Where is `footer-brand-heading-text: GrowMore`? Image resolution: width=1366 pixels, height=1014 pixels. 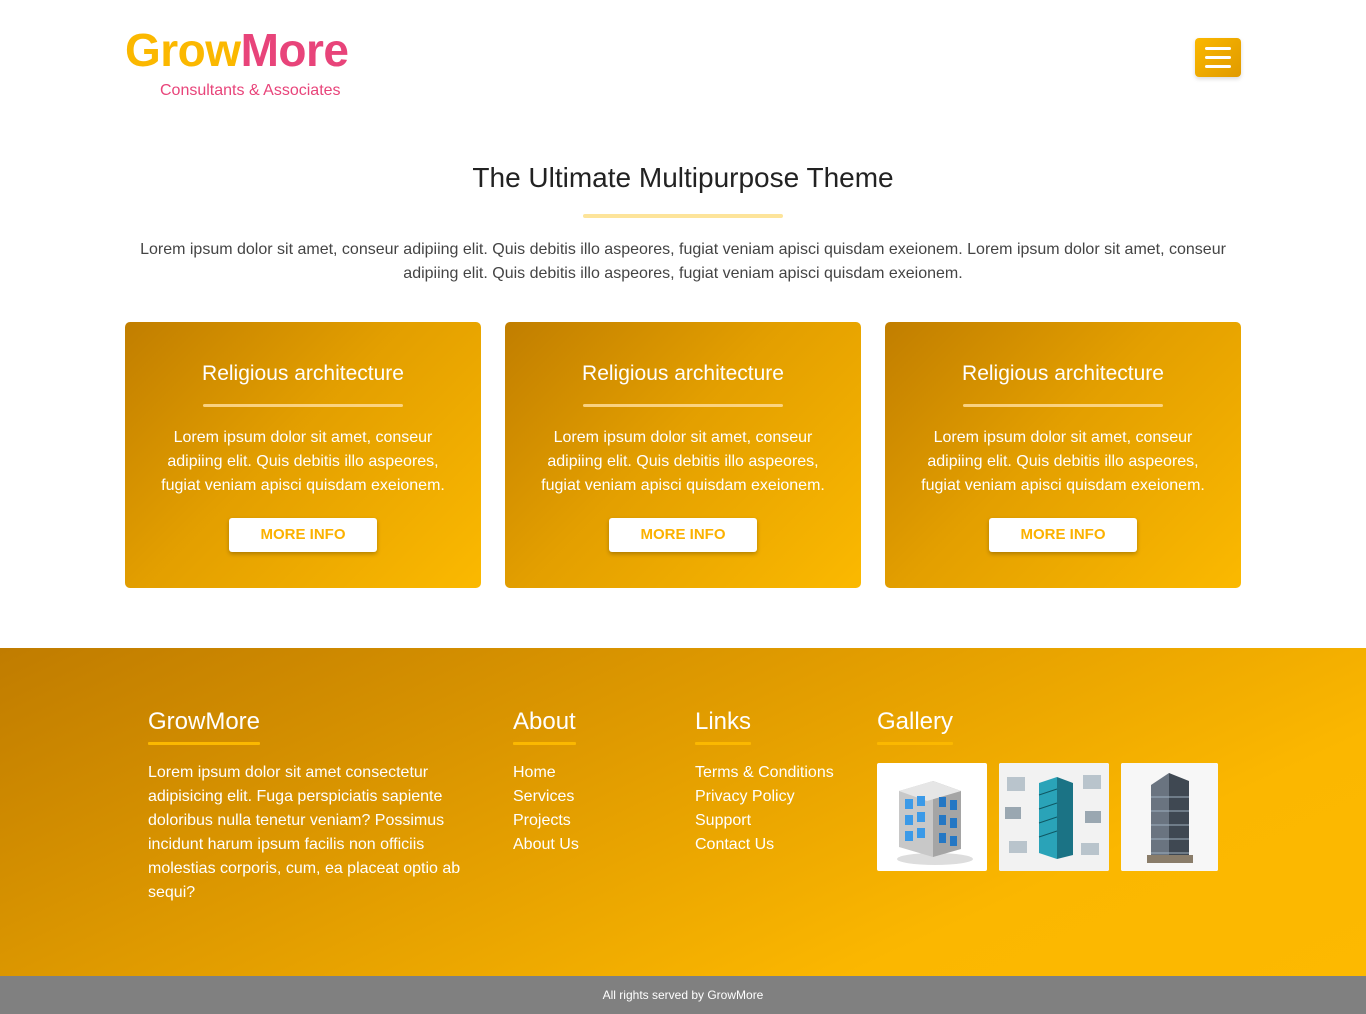 footer-brand-heading-text: GrowMore is located at coordinates (204, 721).